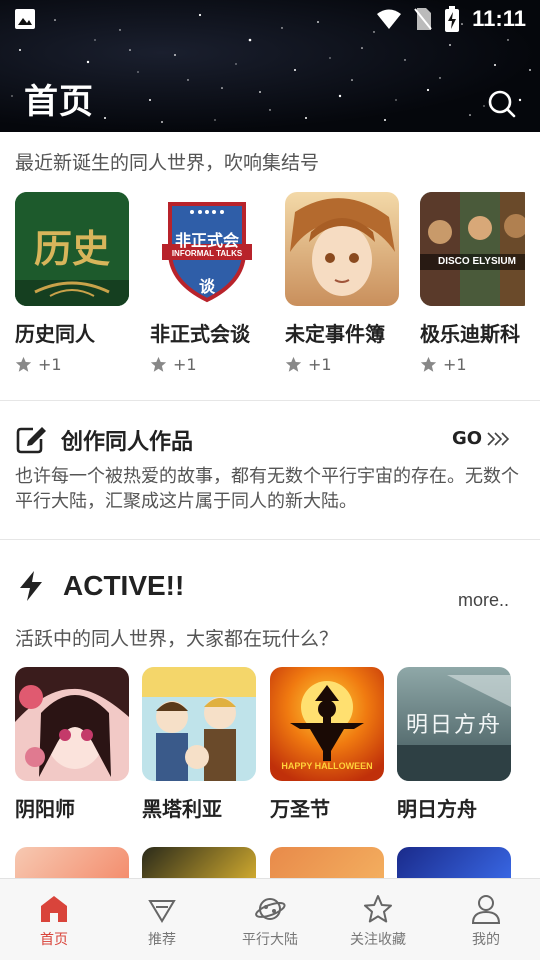  I want to click on nav-label: 平行大陆, so click(270, 940).